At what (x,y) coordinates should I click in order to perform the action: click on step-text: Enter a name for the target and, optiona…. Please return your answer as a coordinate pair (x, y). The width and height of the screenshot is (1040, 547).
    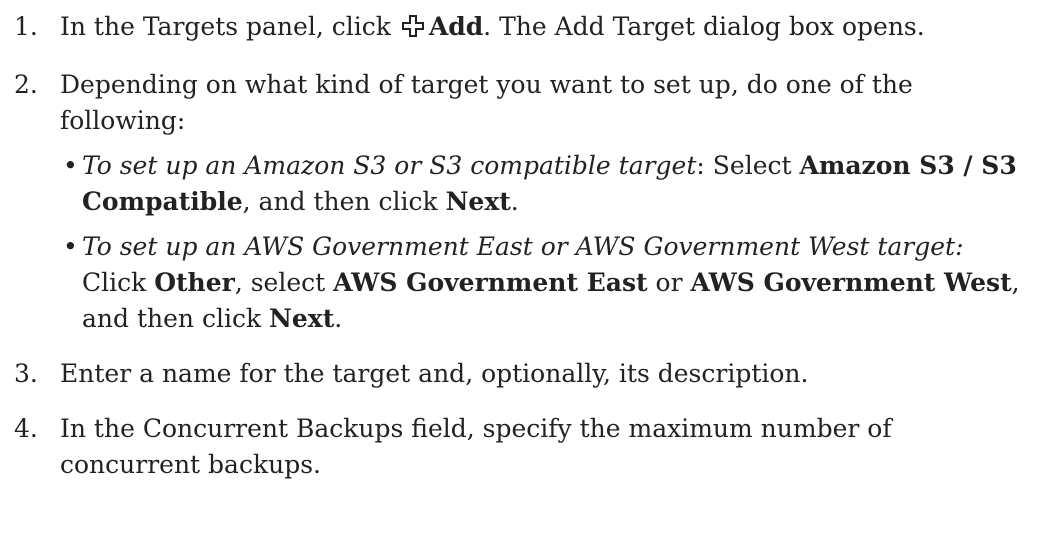
    Looking at the image, I should click on (434, 373).